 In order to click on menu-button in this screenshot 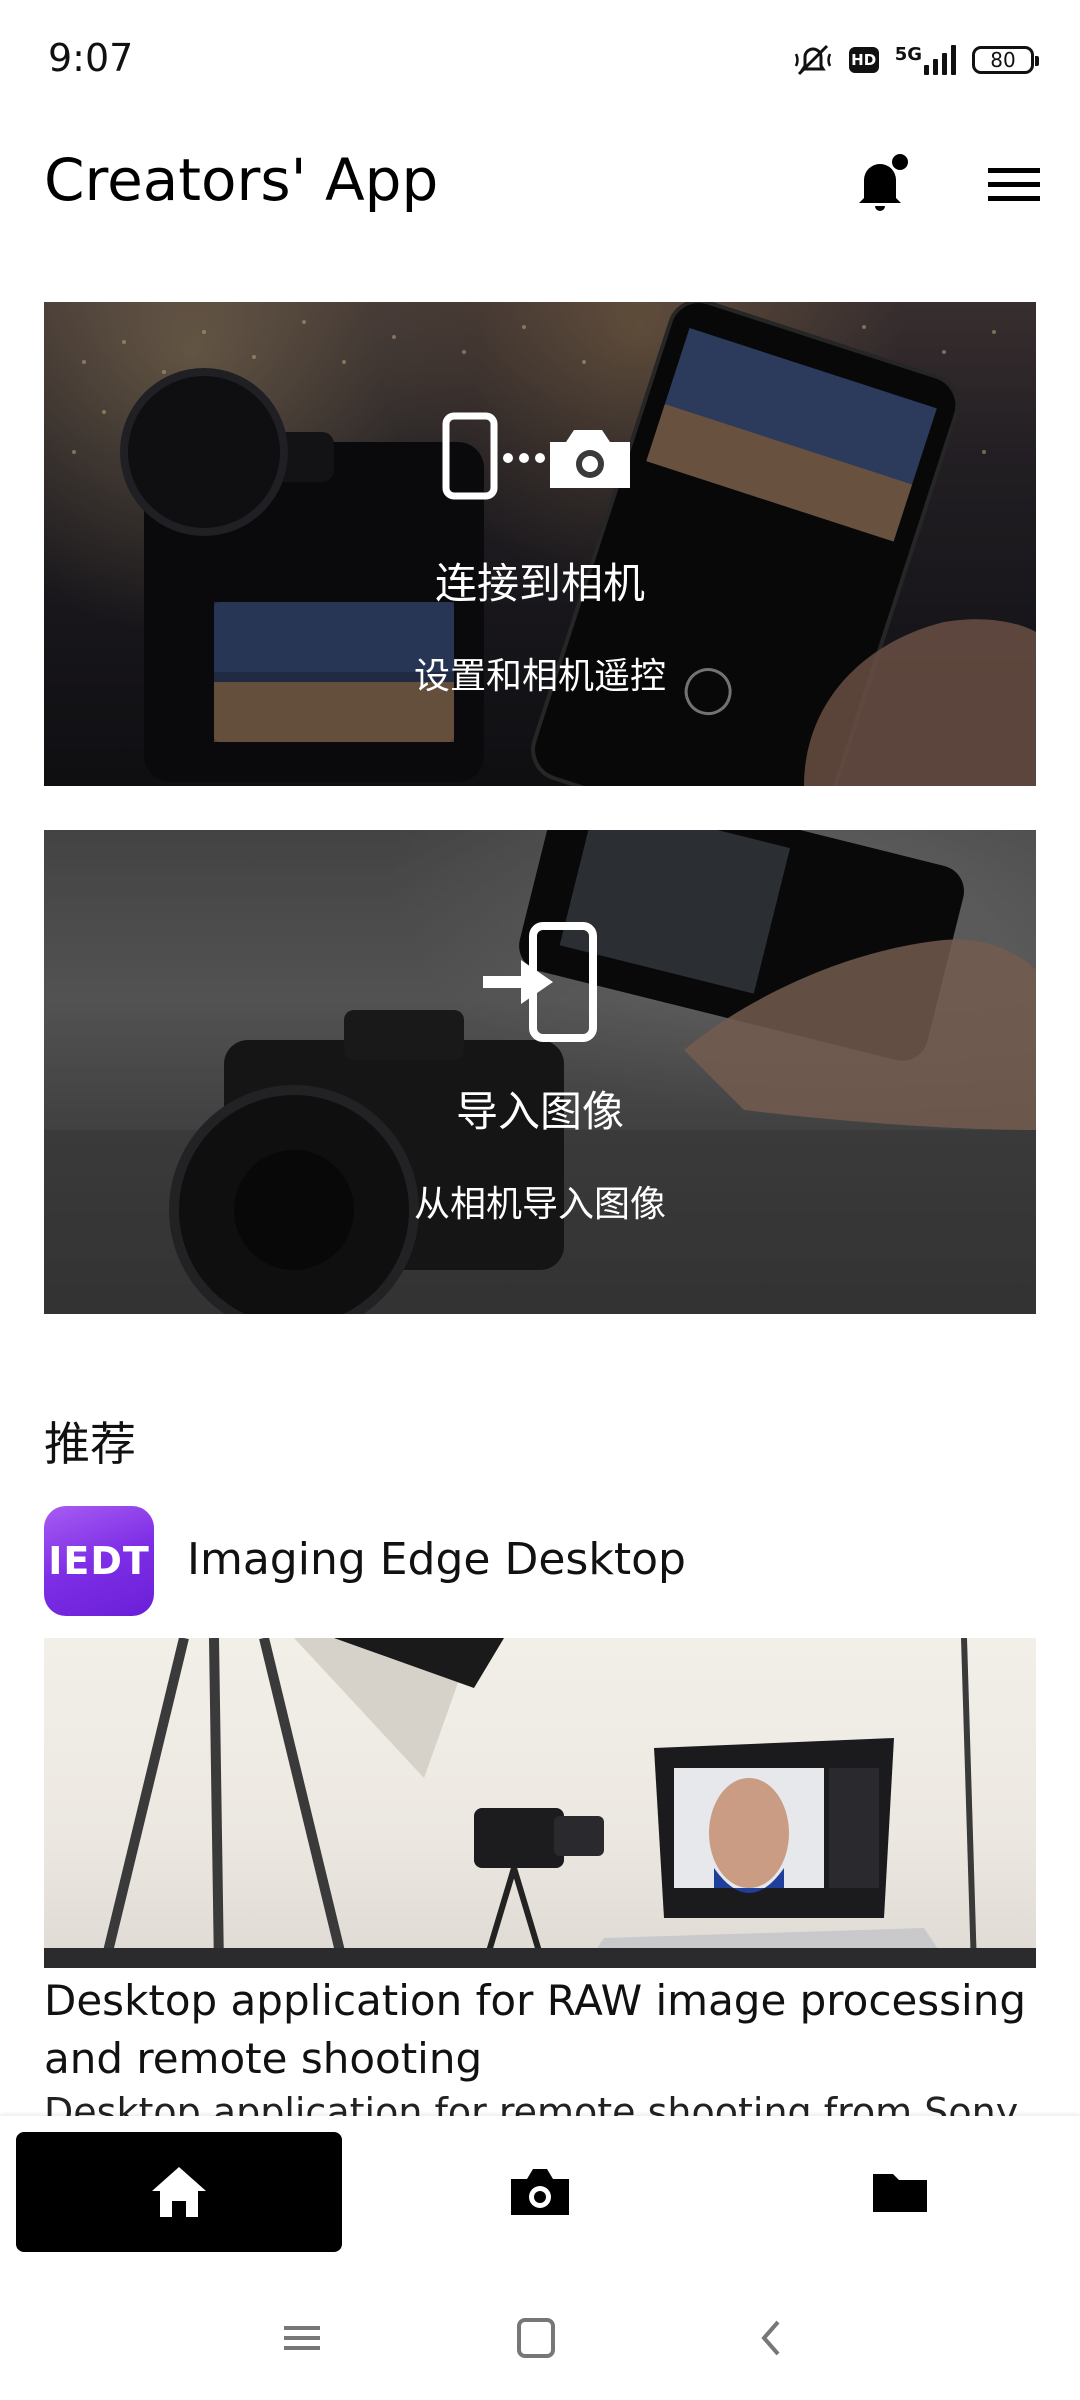, I will do `click(1014, 184)`.